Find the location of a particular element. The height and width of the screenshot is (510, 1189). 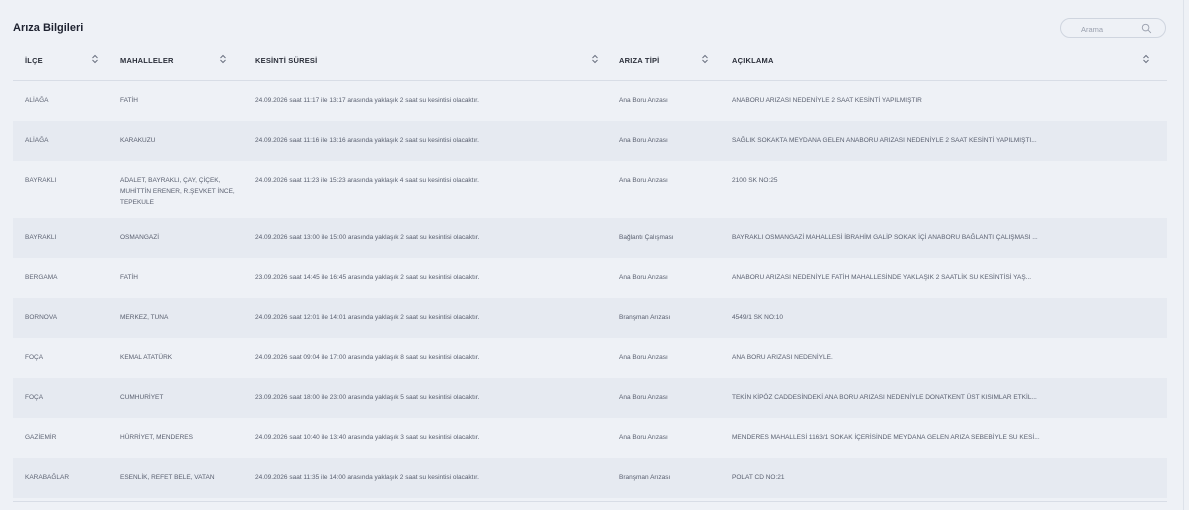

cell-neighborhoods: CUMHURİYET is located at coordinates (142, 397).